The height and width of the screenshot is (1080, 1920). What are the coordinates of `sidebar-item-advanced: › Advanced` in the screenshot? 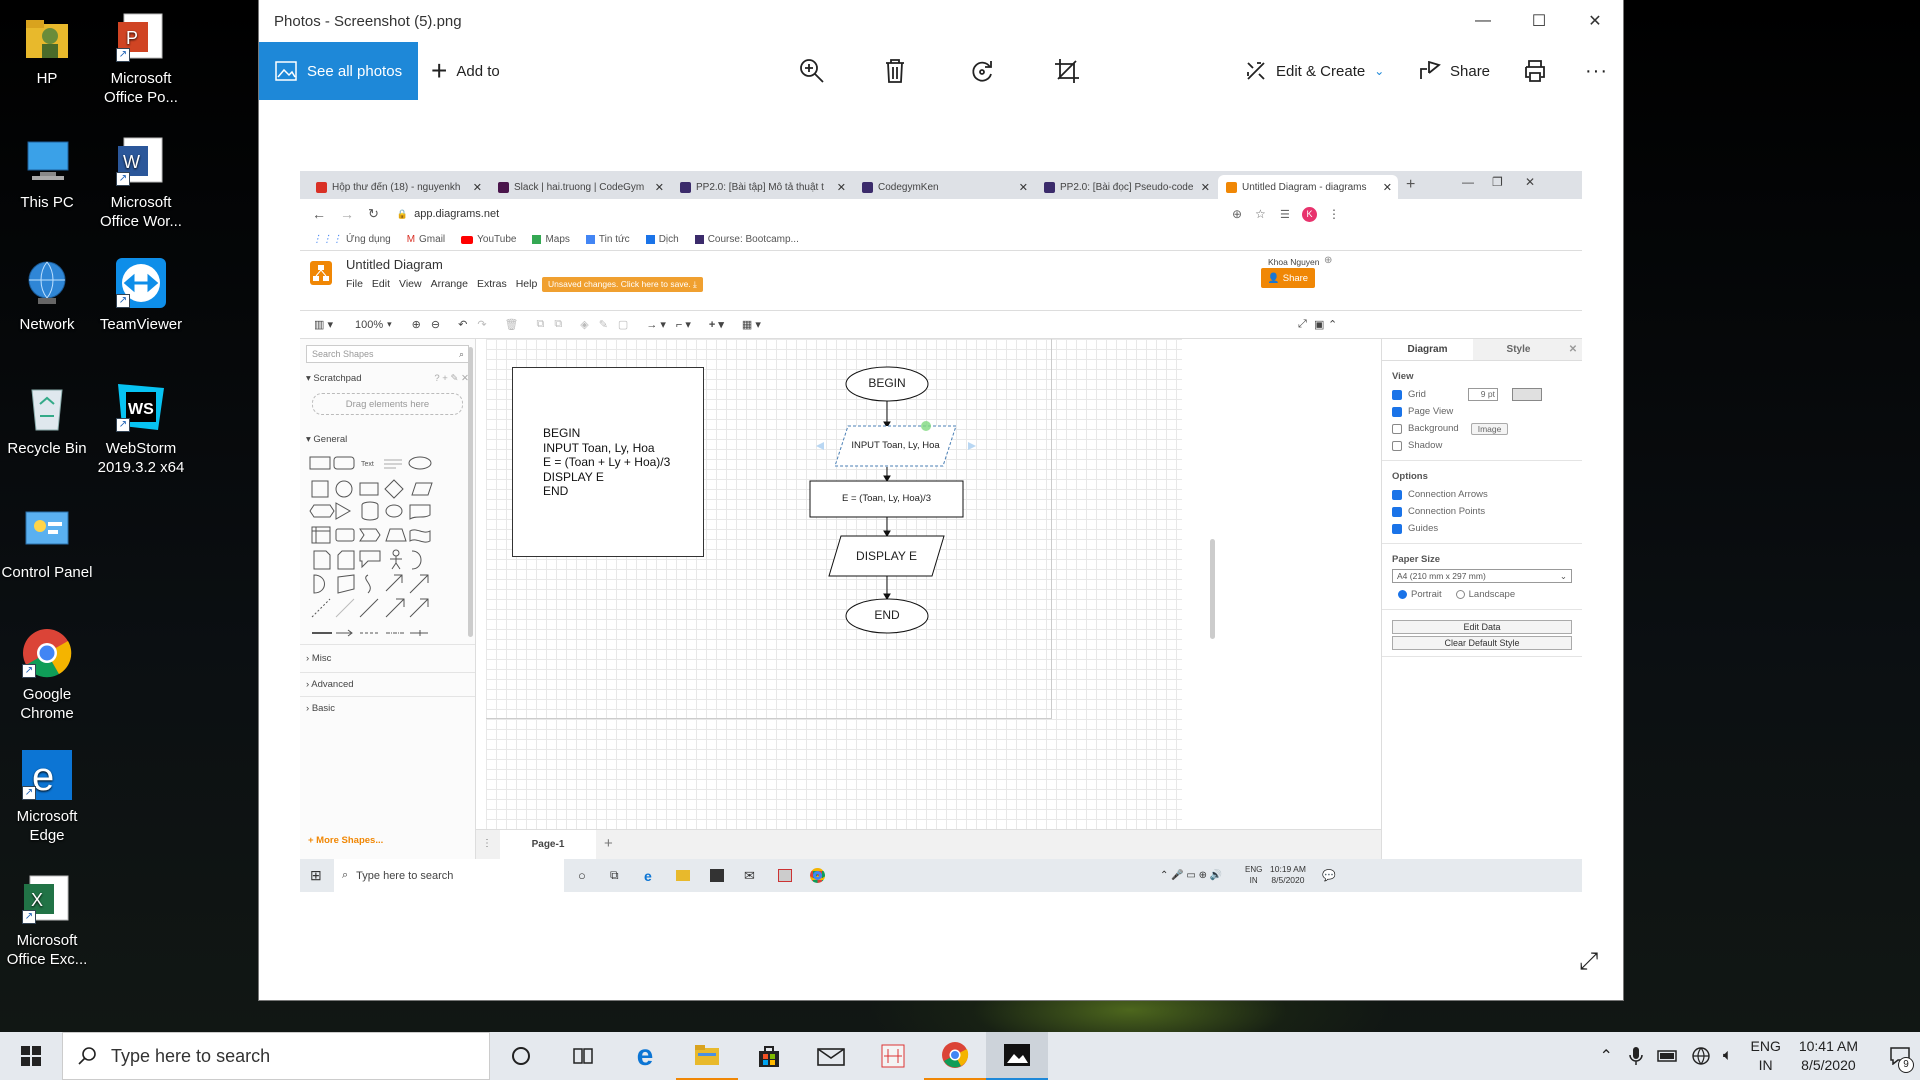 It's located at (387, 684).